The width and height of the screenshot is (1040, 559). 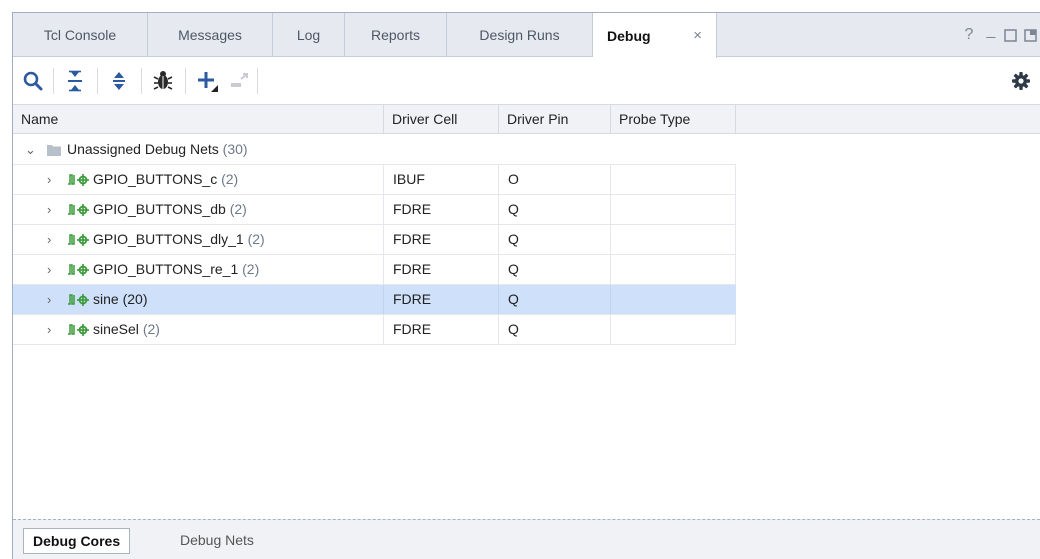 What do you see at coordinates (143, 149) in the screenshot?
I see `group-name: Unassigned Debug Nets` at bounding box center [143, 149].